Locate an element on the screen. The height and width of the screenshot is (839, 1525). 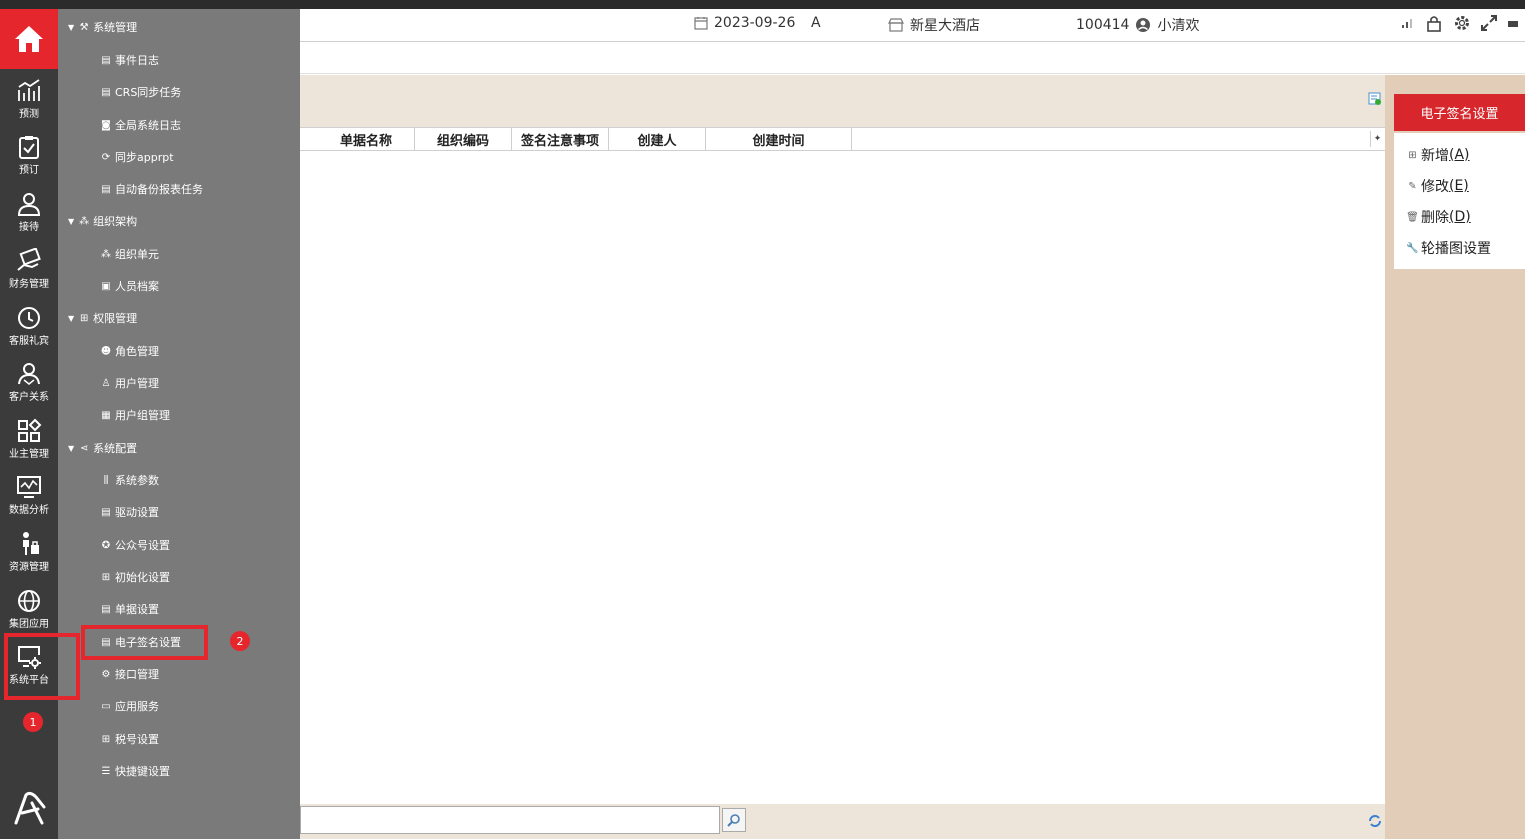
rail-item-finance: 财务管理 is located at coordinates (29, 269).